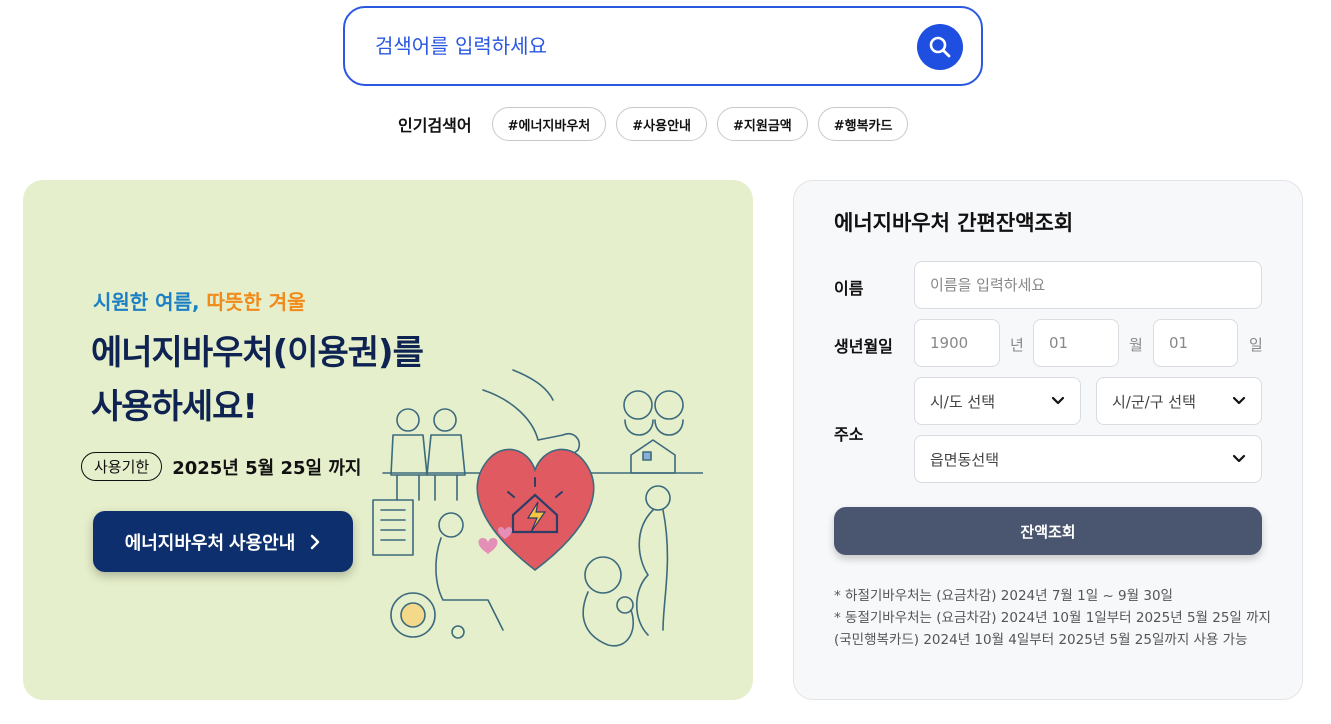 The image size is (1331, 724). Describe the element at coordinates (1003, 596) in the screenshot. I see `summer-voucher-note: * 하절기바우처는 (요금차감) 2024년 7월 1일 ~ 9월 30일` at that location.